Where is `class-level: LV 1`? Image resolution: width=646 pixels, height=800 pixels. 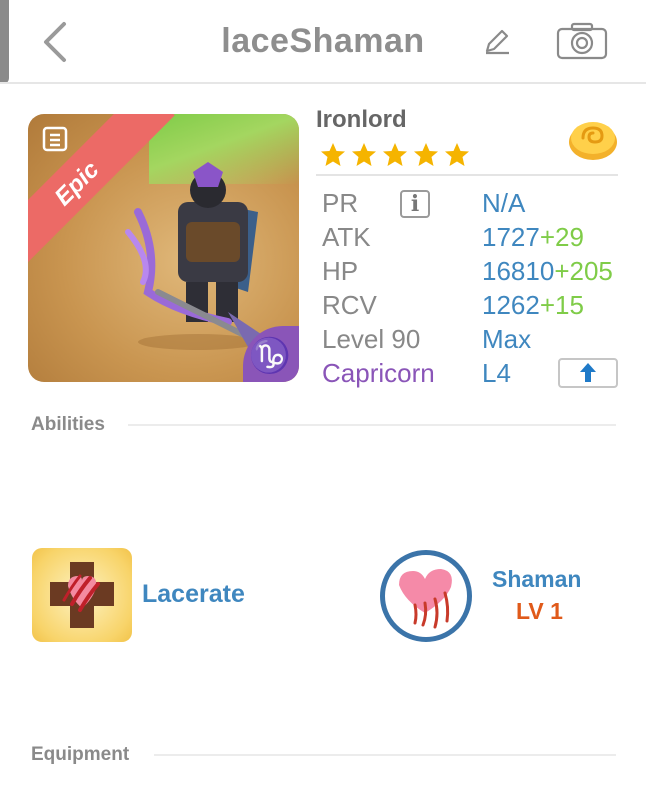 class-level: LV 1 is located at coordinates (539, 611).